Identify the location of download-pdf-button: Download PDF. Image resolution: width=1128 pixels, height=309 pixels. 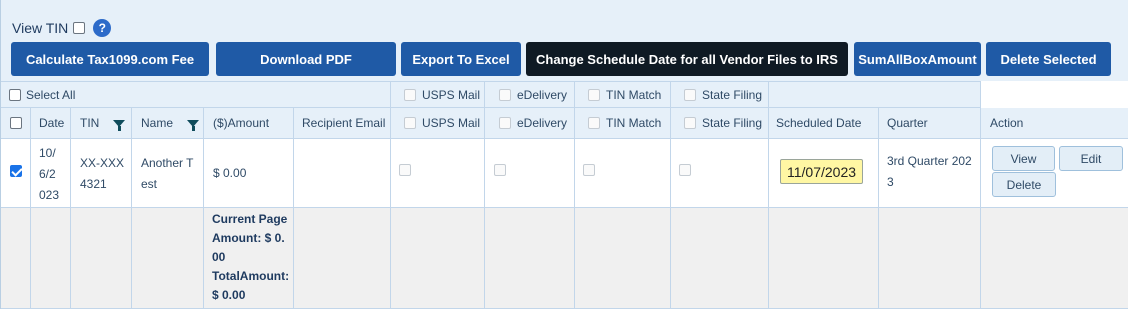
(306, 59).